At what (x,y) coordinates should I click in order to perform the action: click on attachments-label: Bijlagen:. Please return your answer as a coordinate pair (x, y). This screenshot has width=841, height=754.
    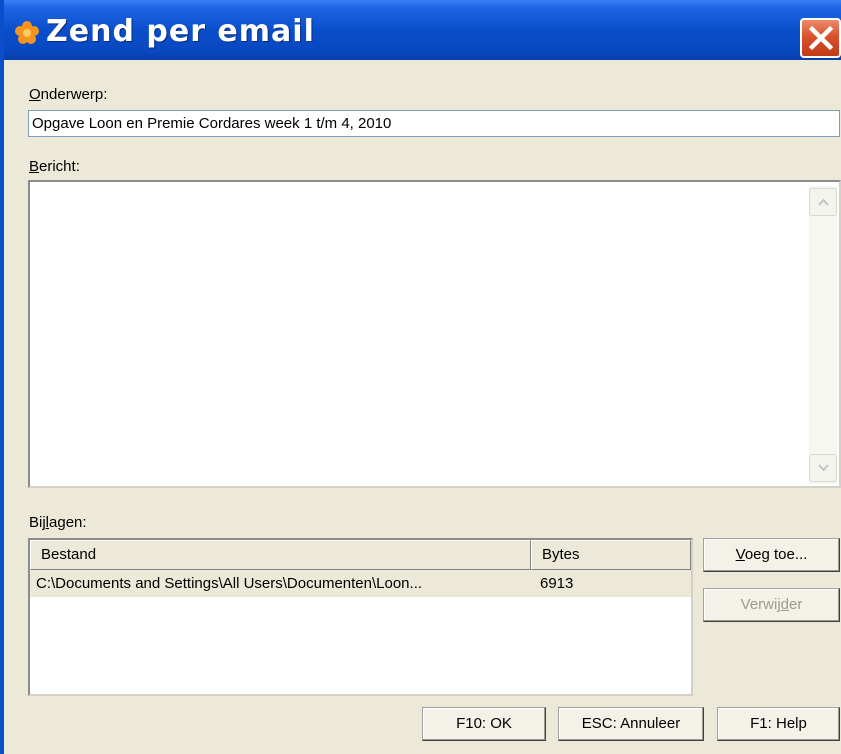
    Looking at the image, I should click on (58, 522).